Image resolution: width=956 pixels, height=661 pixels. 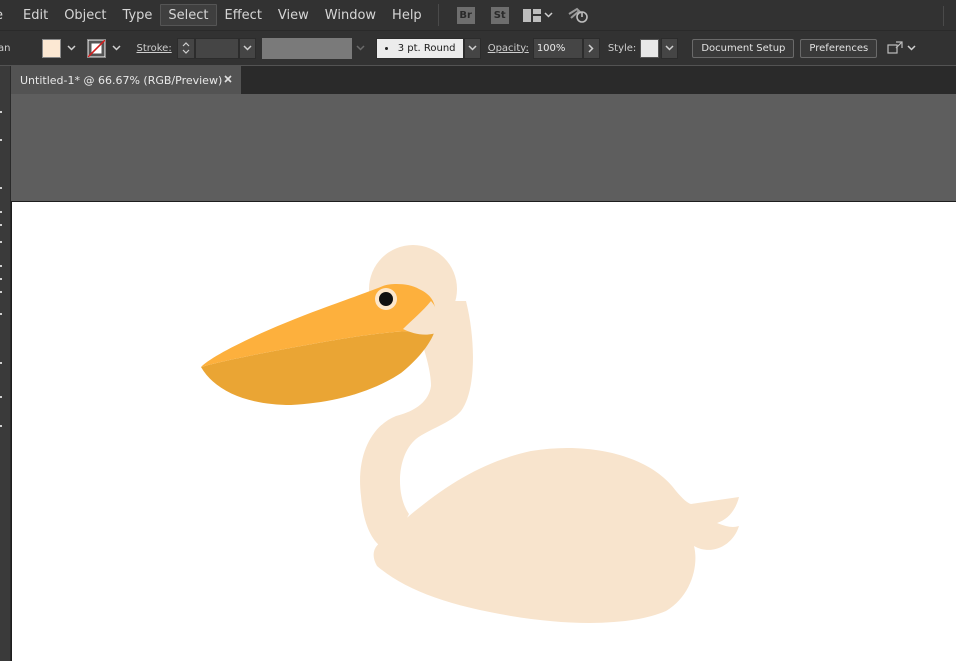 I want to click on menu-separator, so click(x=438, y=15).